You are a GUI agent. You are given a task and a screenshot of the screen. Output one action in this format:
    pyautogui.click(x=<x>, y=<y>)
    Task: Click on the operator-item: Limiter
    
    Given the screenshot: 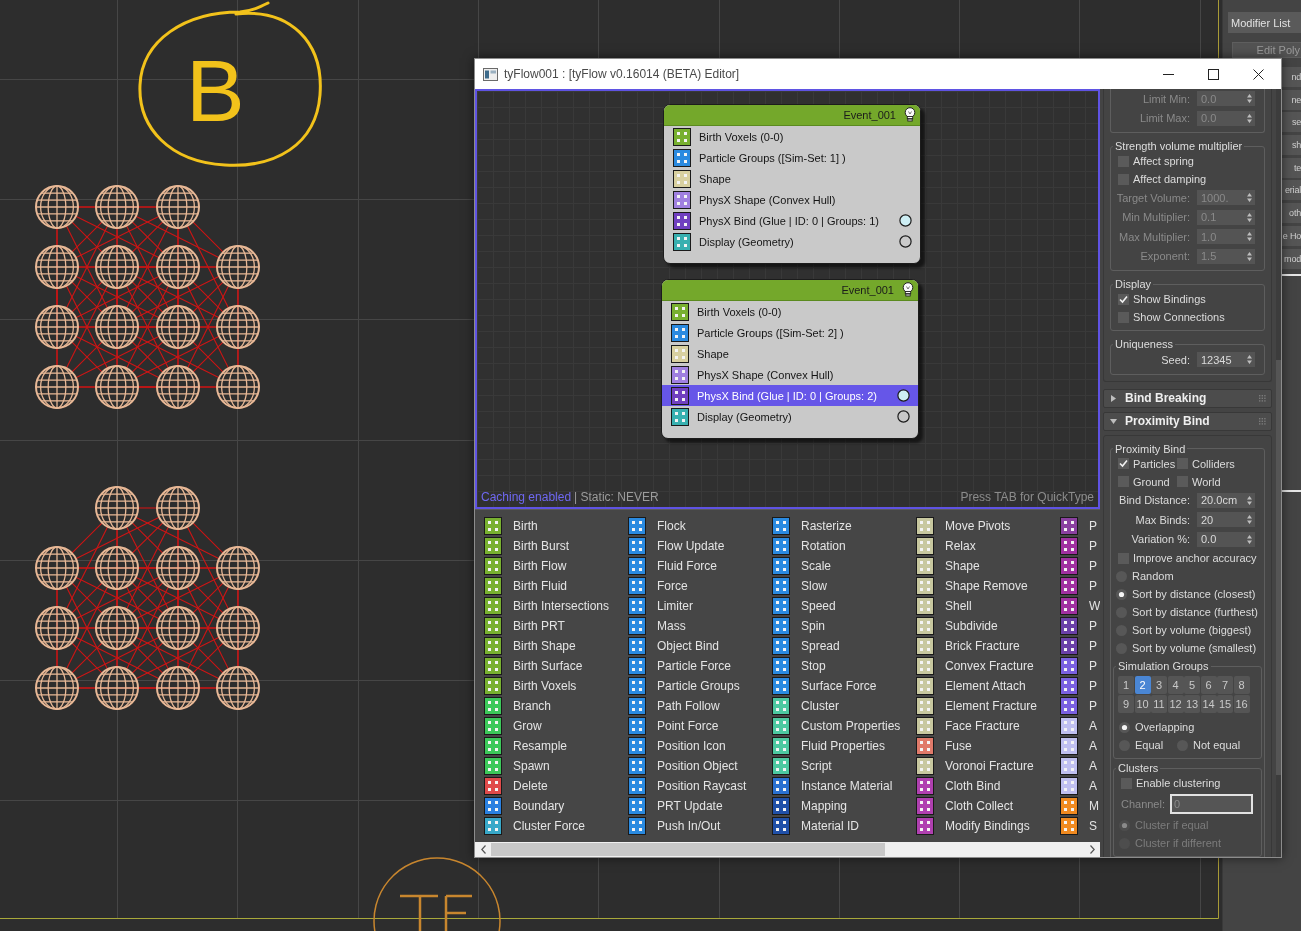 What is the action you would take?
    pyautogui.click(x=700, y=606)
    